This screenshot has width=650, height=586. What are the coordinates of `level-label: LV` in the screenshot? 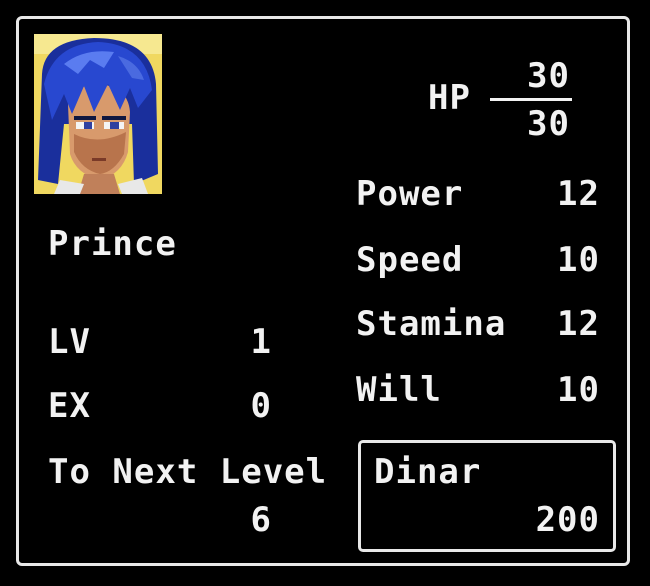 It's located at (69, 342).